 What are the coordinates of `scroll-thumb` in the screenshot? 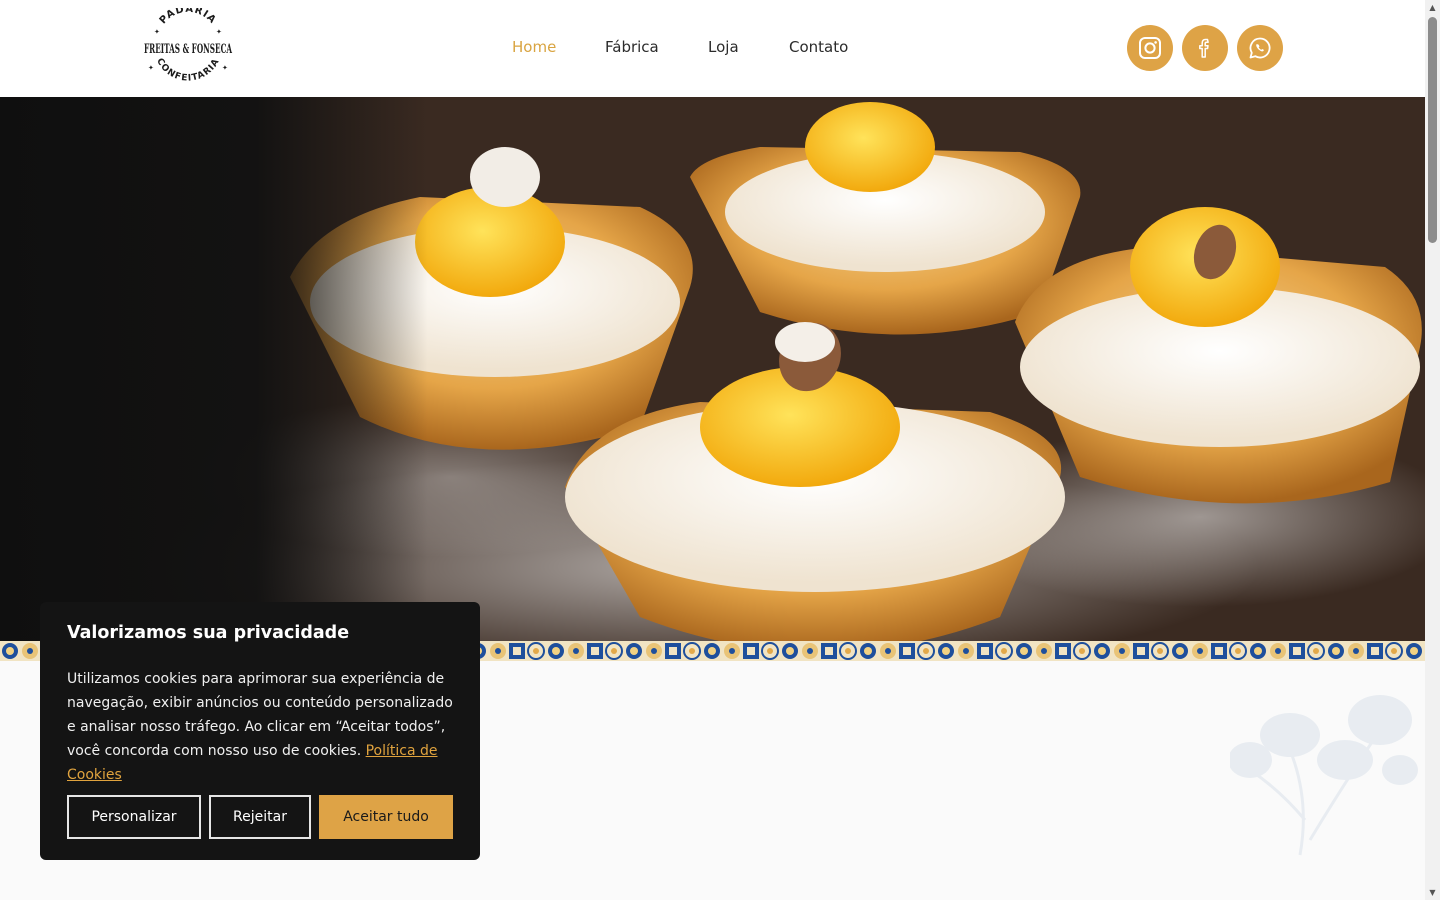 It's located at (1432, 130).